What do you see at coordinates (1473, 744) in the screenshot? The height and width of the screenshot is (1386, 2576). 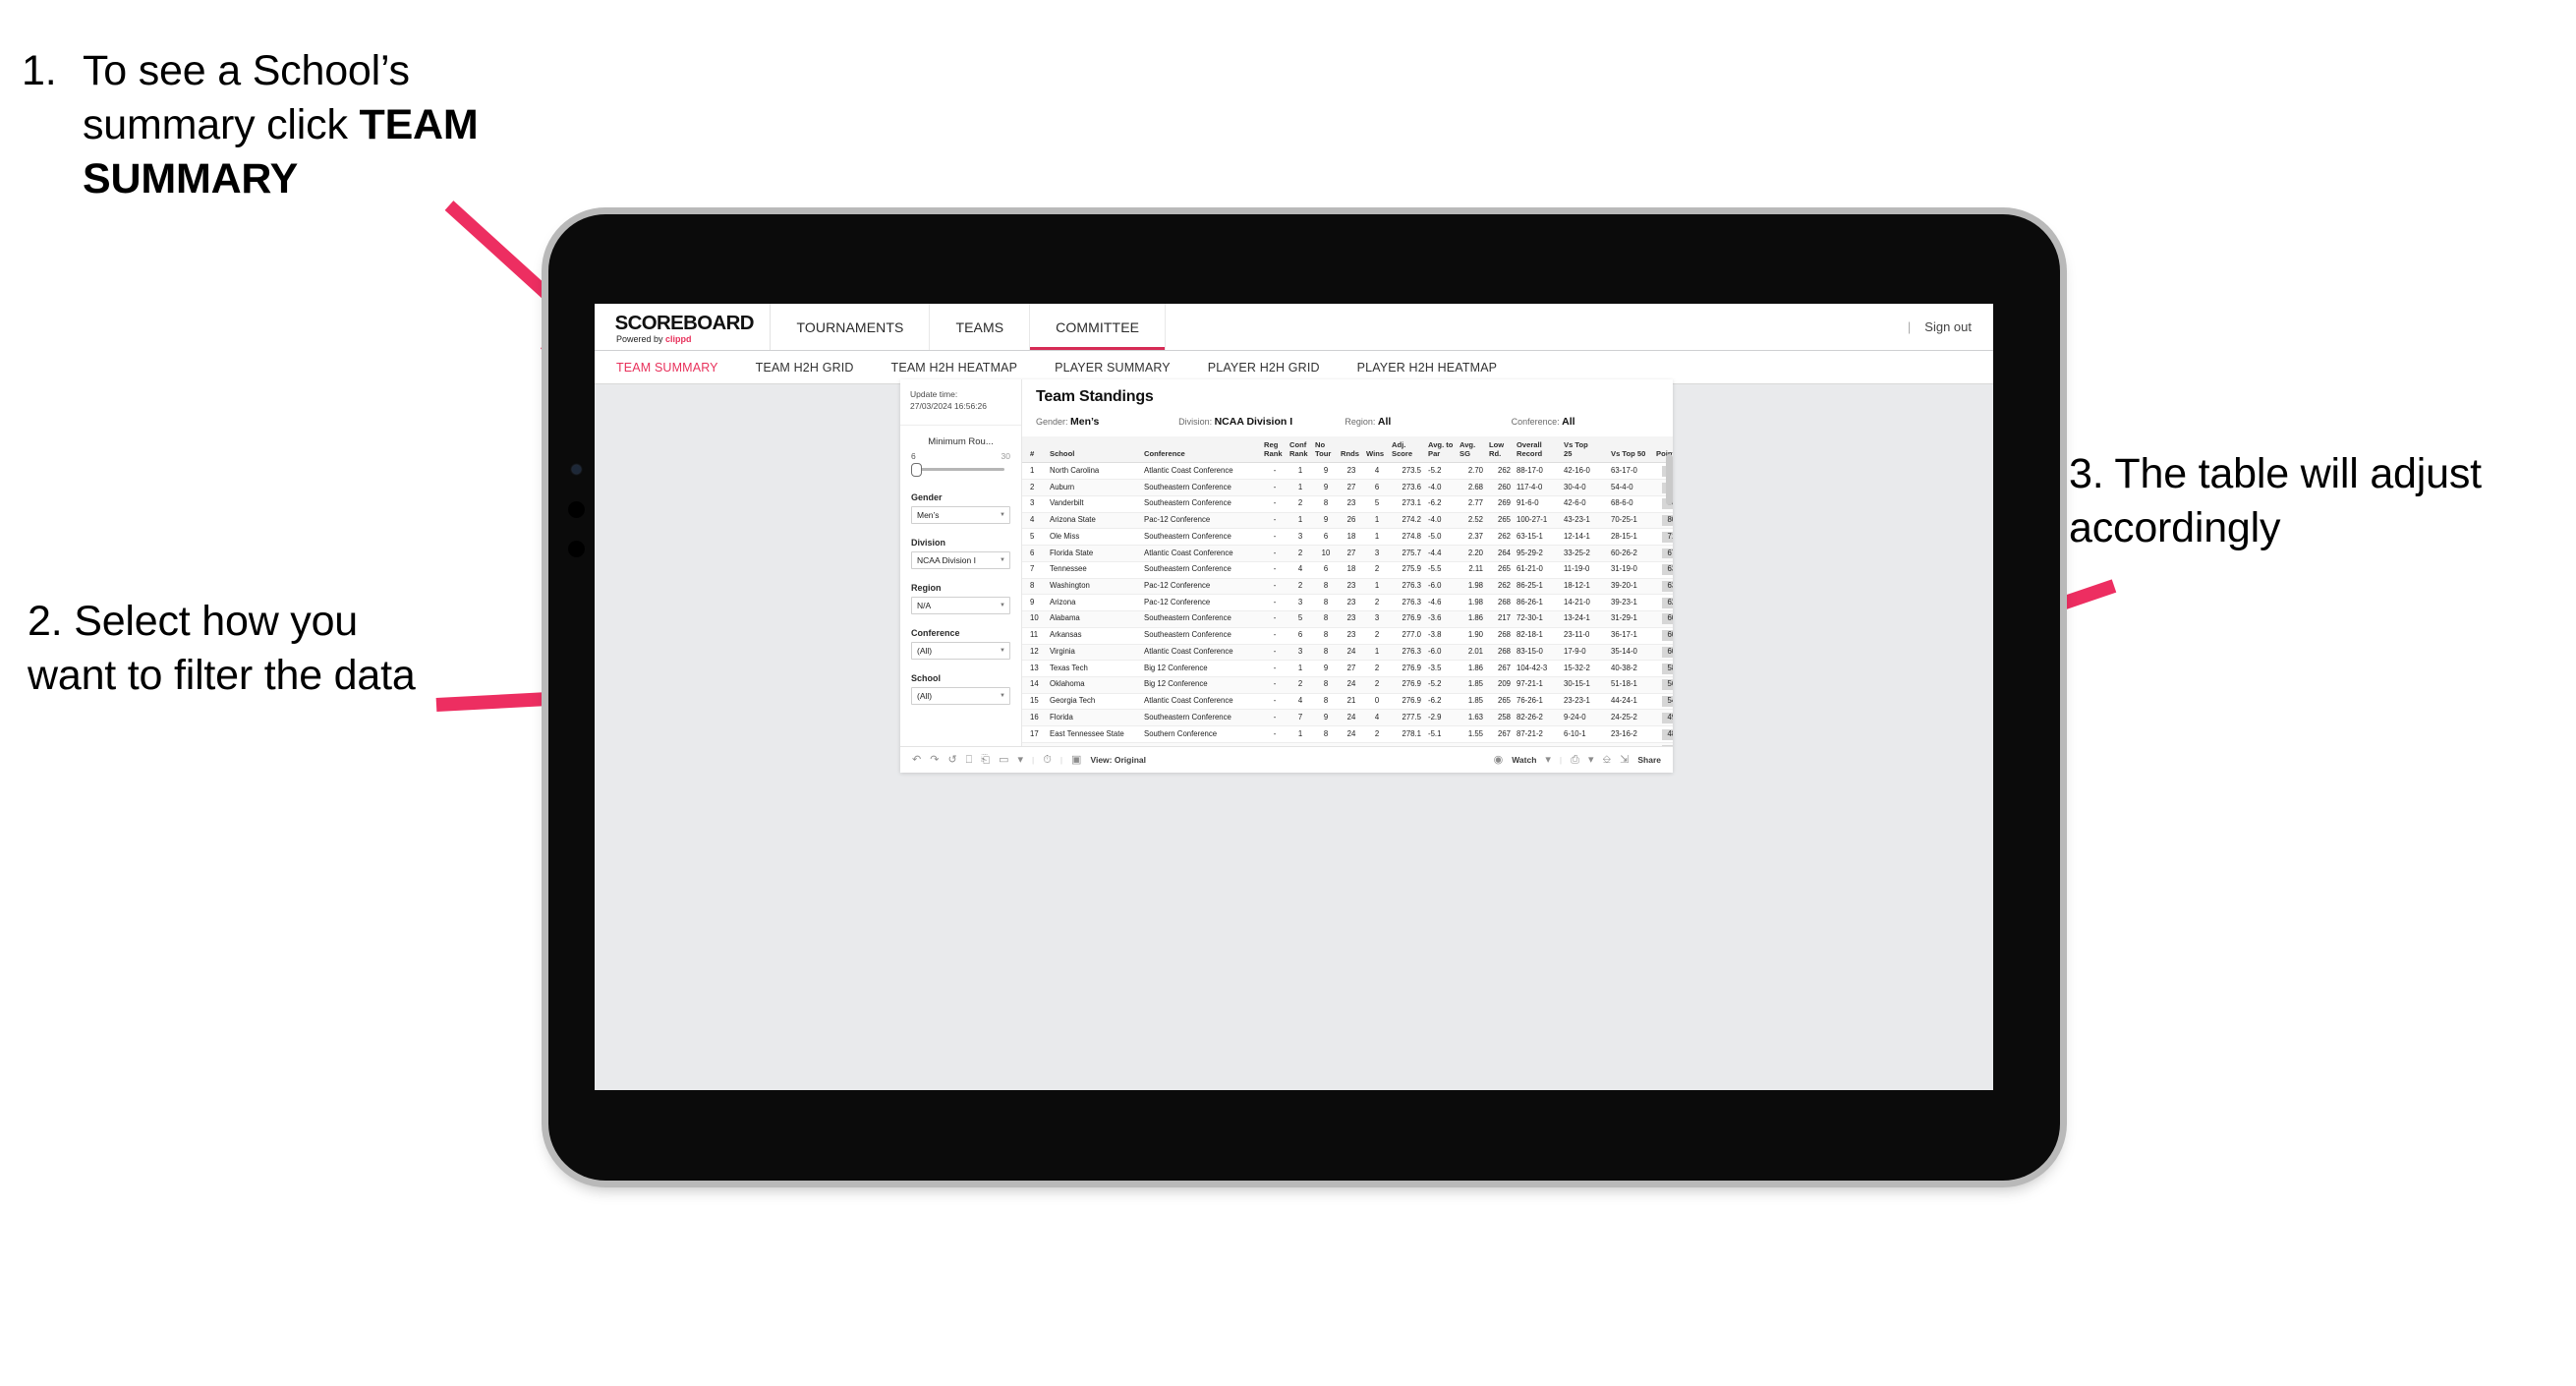 I see `cell-avg-sg: 1.28` at bounding box center [1473, 744].